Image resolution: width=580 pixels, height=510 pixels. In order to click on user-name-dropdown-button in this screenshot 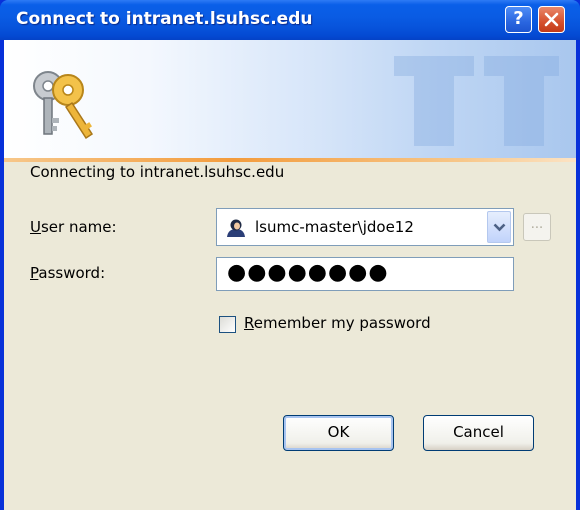, I will do `click(499, 227)`.